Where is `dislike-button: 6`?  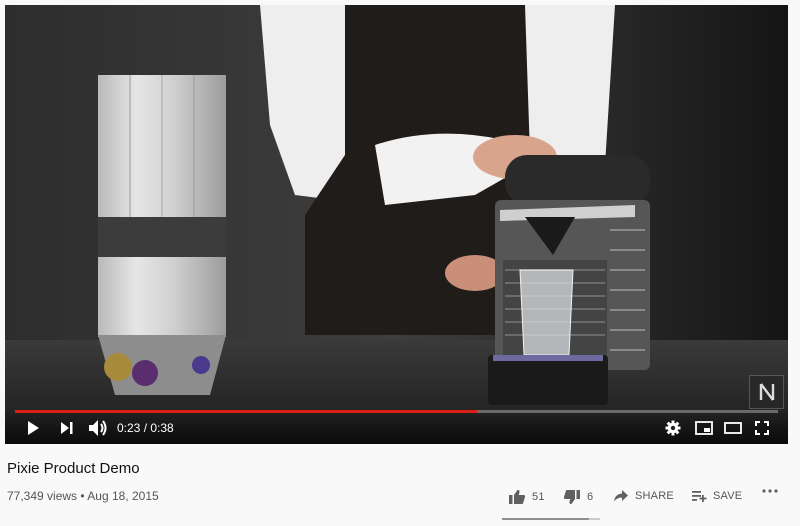 dislike-button: 6 is located at coordinates (578, 497).